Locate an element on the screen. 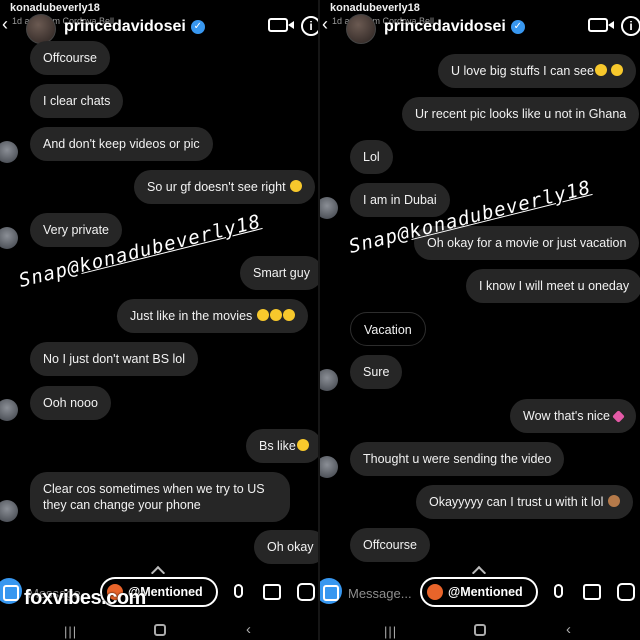 The width and height of the screenshot is (640, 640). site-watermark: foxvibes.com is located at coordinates (85, 598).